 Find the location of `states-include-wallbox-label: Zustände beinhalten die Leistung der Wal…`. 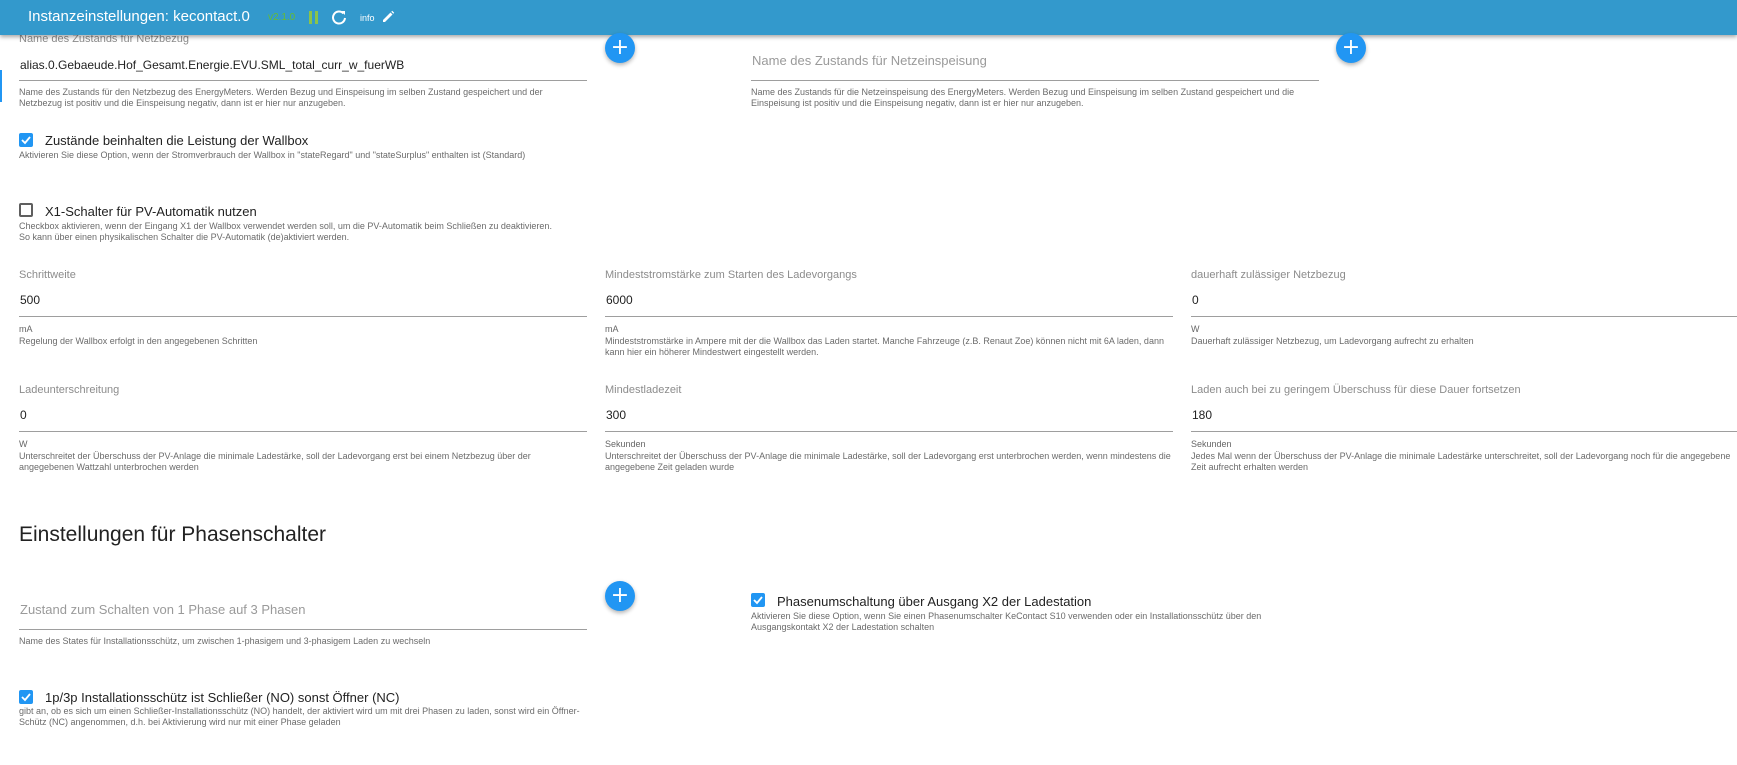

states-include-wallbox-label: Zustände beinhalten die Leistung der Wal… is located at coordinates (177, 140).